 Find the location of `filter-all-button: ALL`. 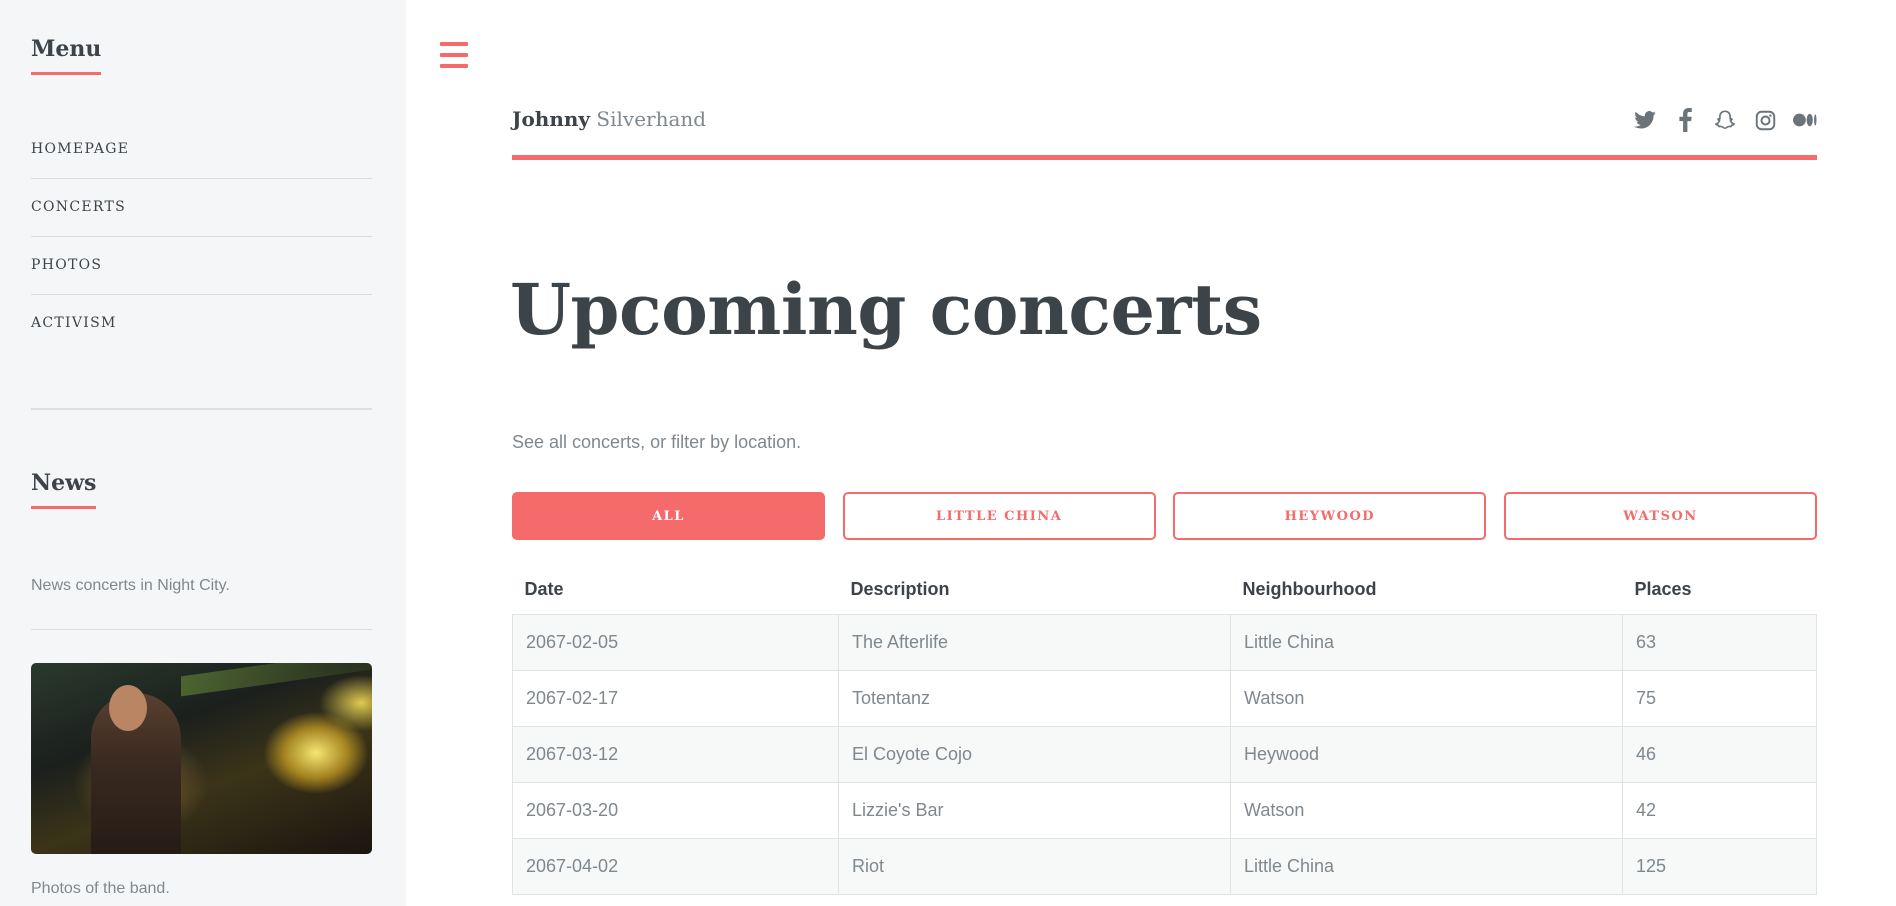

filter-all-button: ALL is located at coordinates (668, 516).